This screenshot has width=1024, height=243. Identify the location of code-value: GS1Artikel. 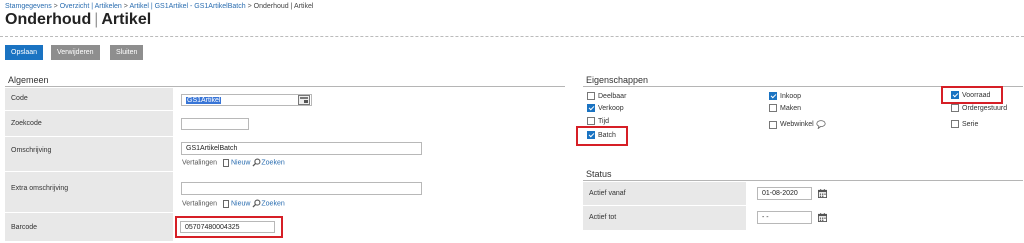
(204, 100).